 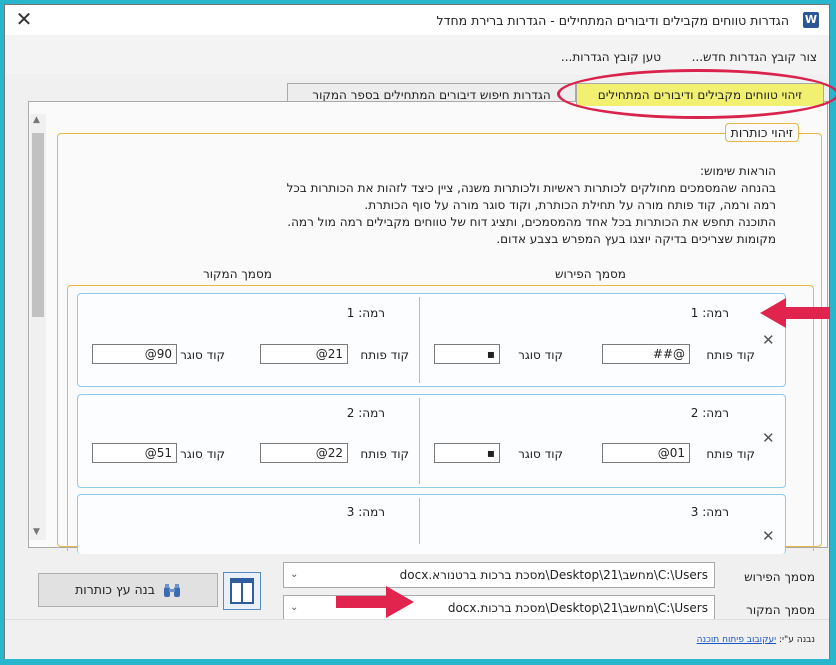 What do you see at coordinates (646, 453) in the screenshot?
I see `commentary-open-code-input: @01` at bounding box center [646, 453].